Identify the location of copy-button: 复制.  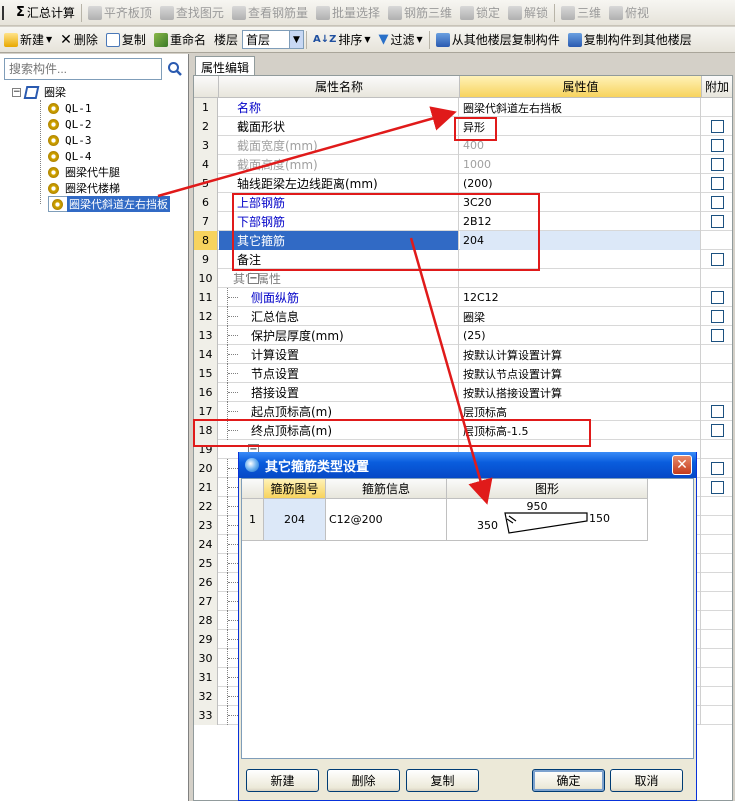
(126, 40).